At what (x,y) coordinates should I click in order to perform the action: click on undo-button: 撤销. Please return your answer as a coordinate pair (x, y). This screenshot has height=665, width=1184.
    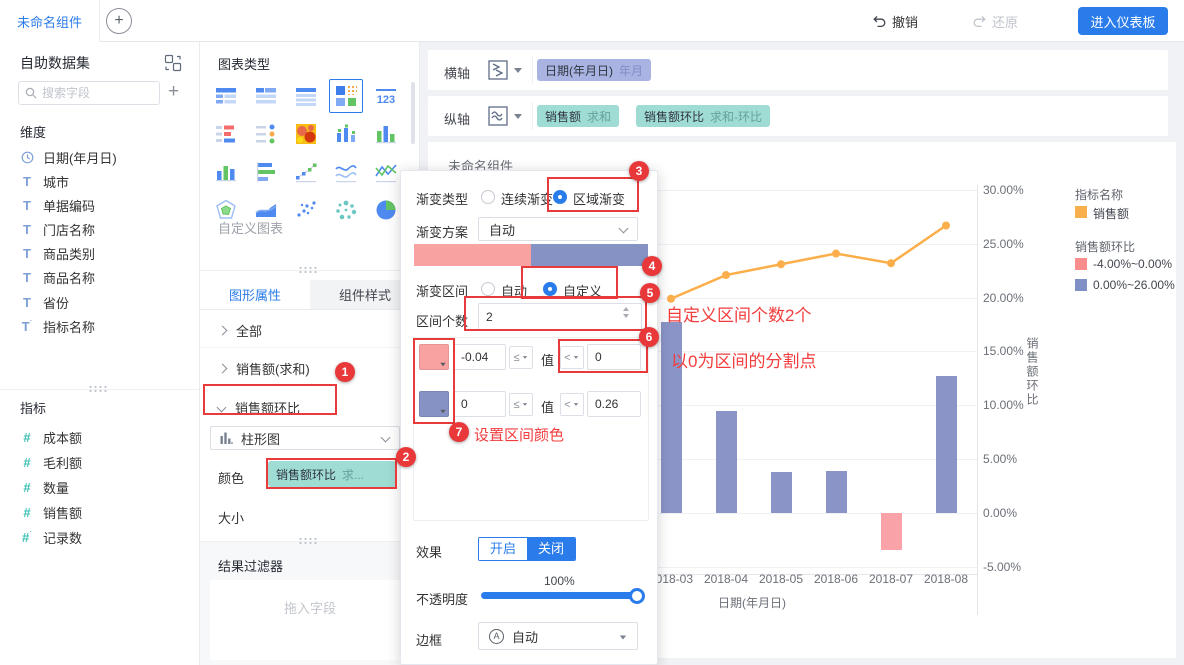
    Looking at the image, I should click on (895, 21).